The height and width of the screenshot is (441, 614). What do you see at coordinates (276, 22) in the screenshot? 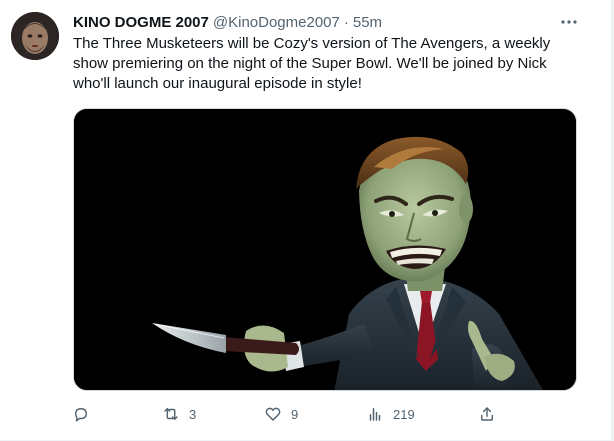
I see `user-handle: @KinoDogme2007` at bounding box center [276, 22].